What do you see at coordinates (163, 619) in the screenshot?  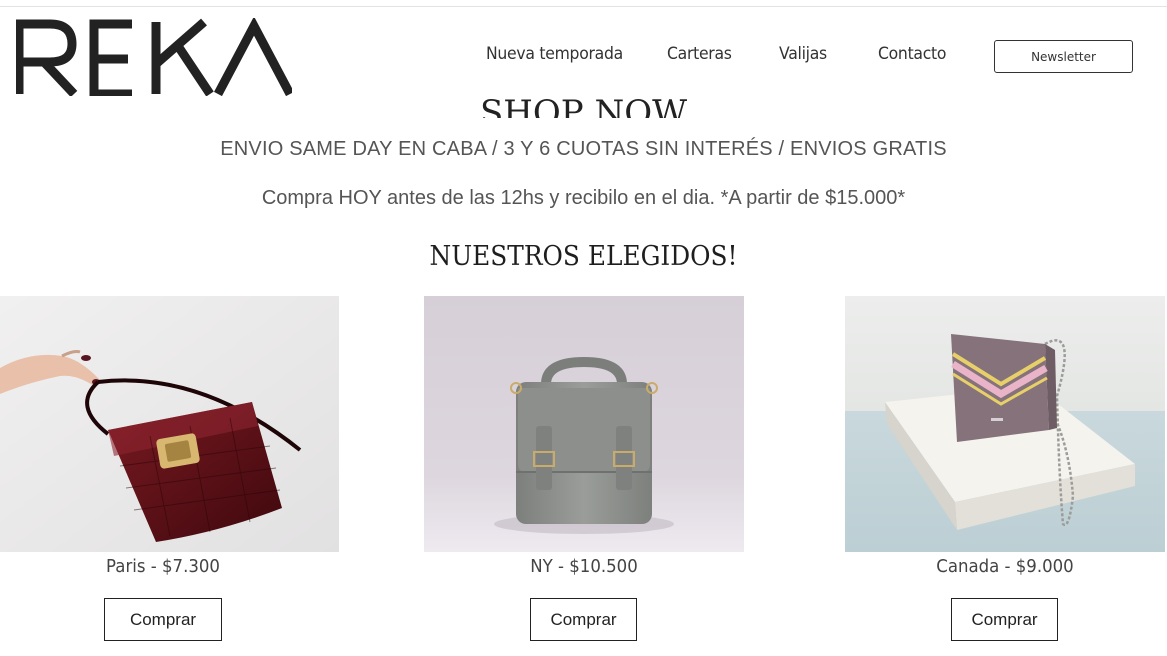 I see `buy-button-paris: Comprar` at bounding box center [163, 619].